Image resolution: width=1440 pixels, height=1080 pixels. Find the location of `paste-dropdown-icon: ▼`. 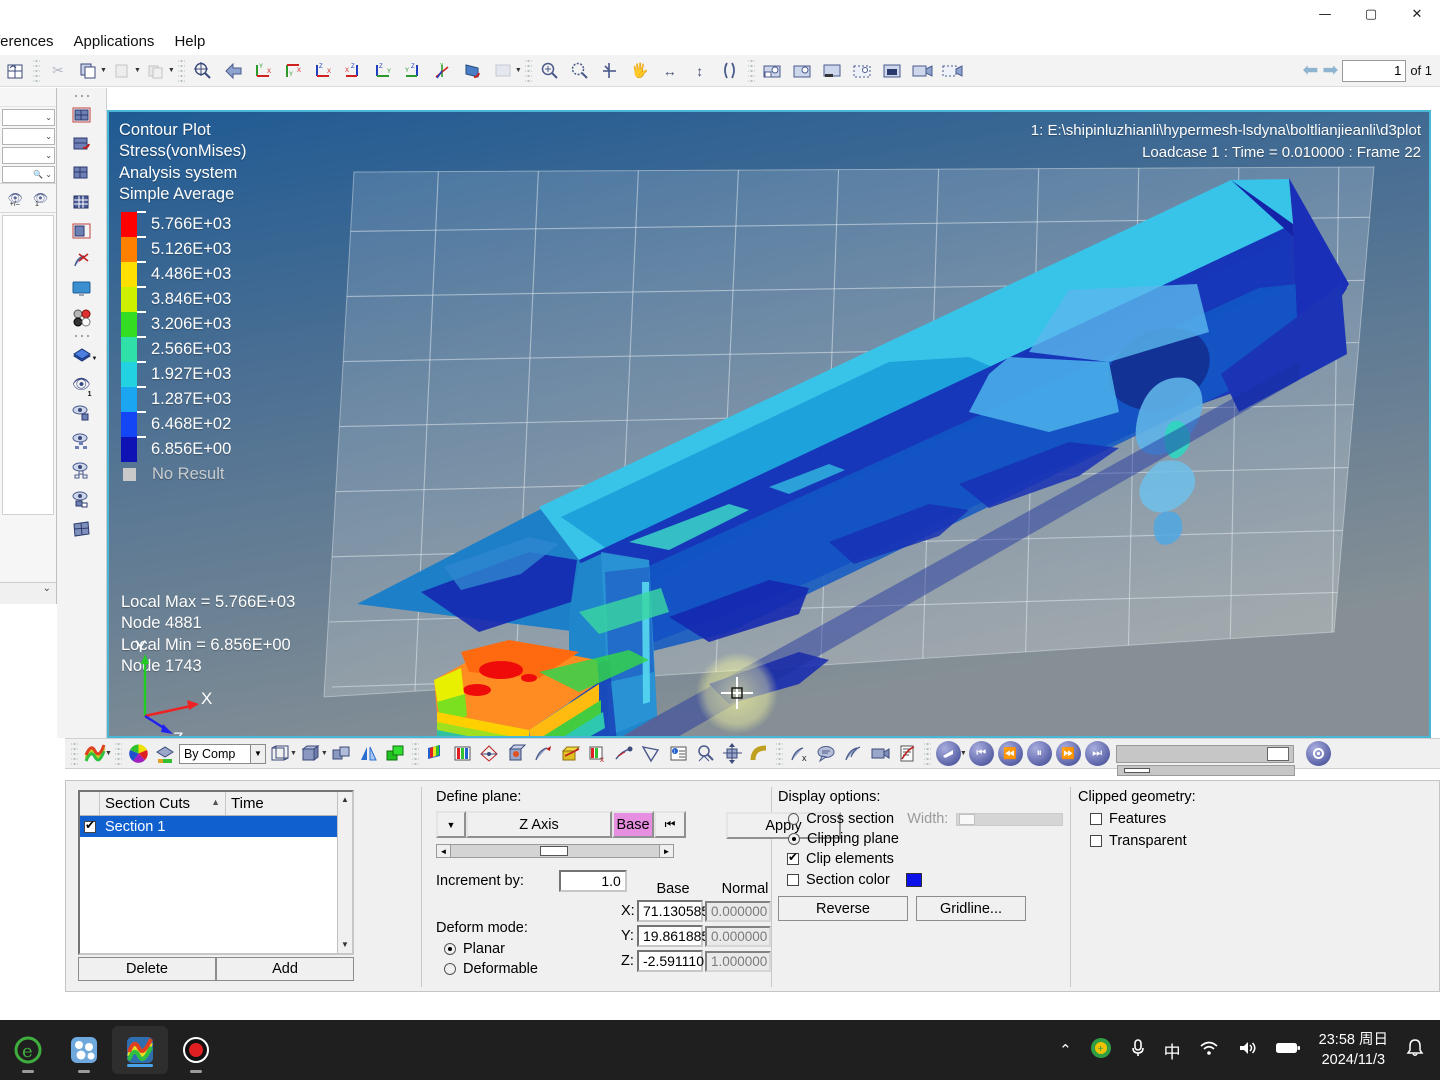

paste-dropdown-icon: ▼ is located at coordinates (137, 70).